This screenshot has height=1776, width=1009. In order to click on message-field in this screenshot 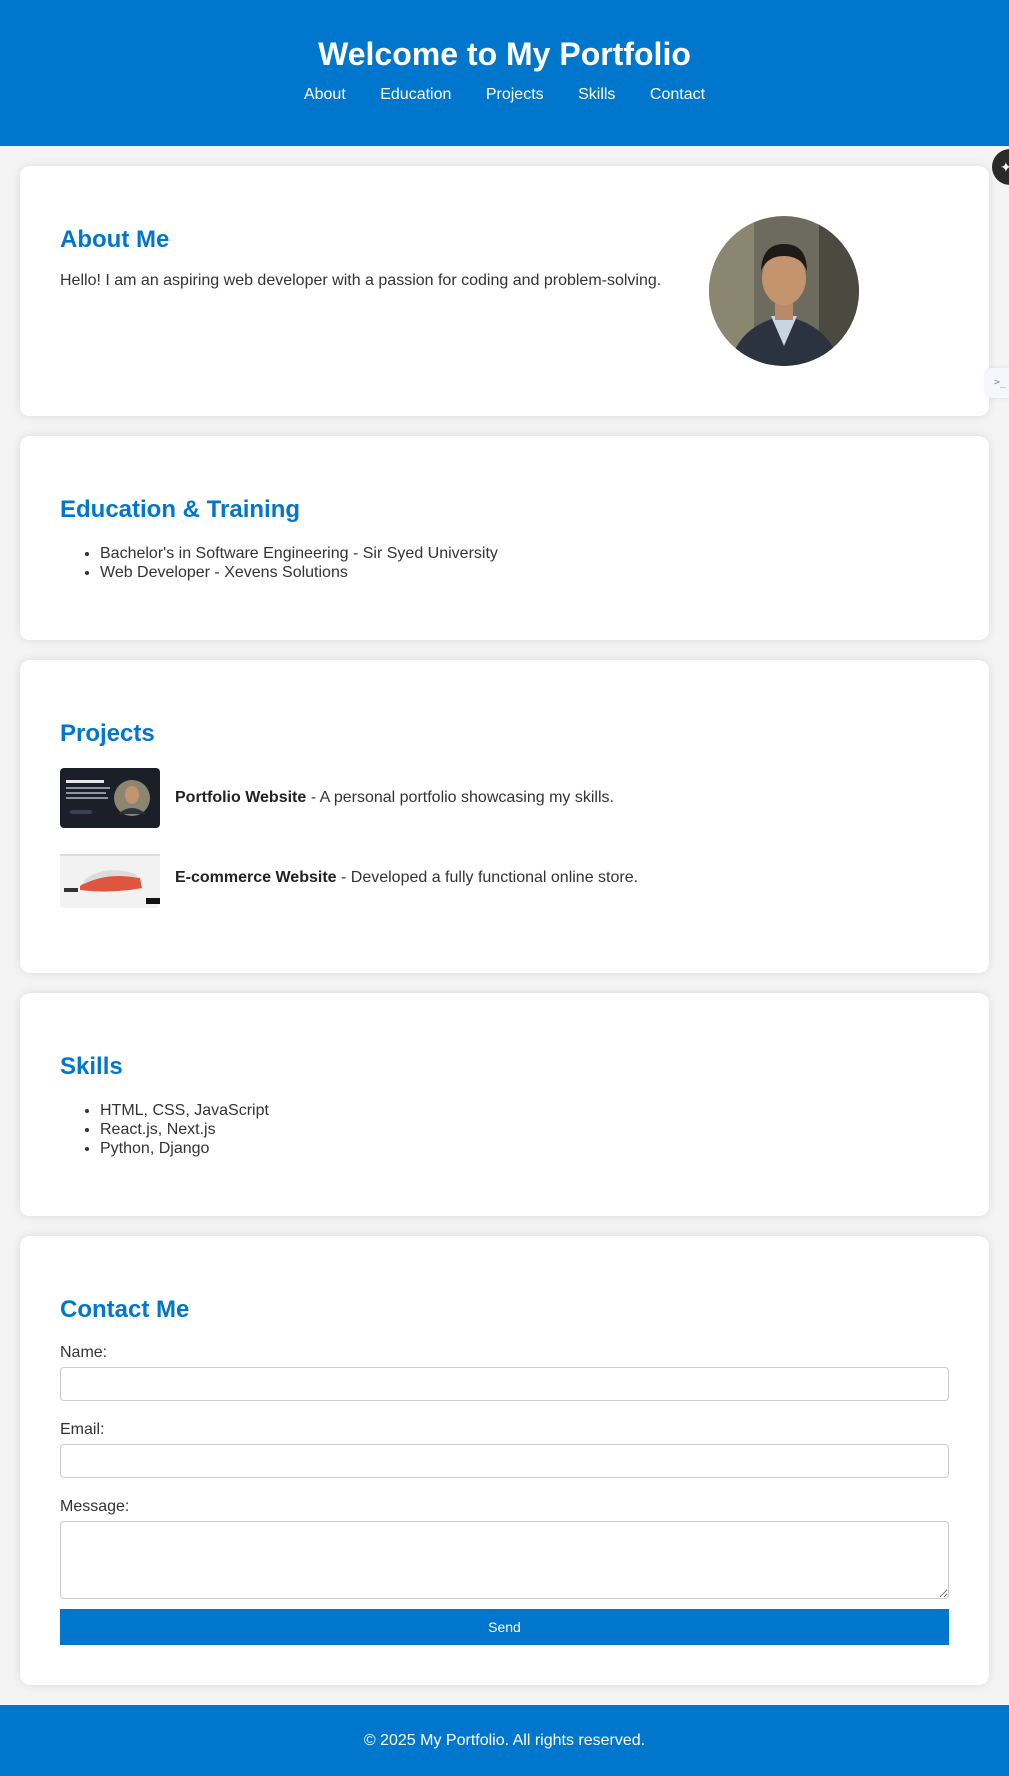, I will do `click(504, 1560)`.